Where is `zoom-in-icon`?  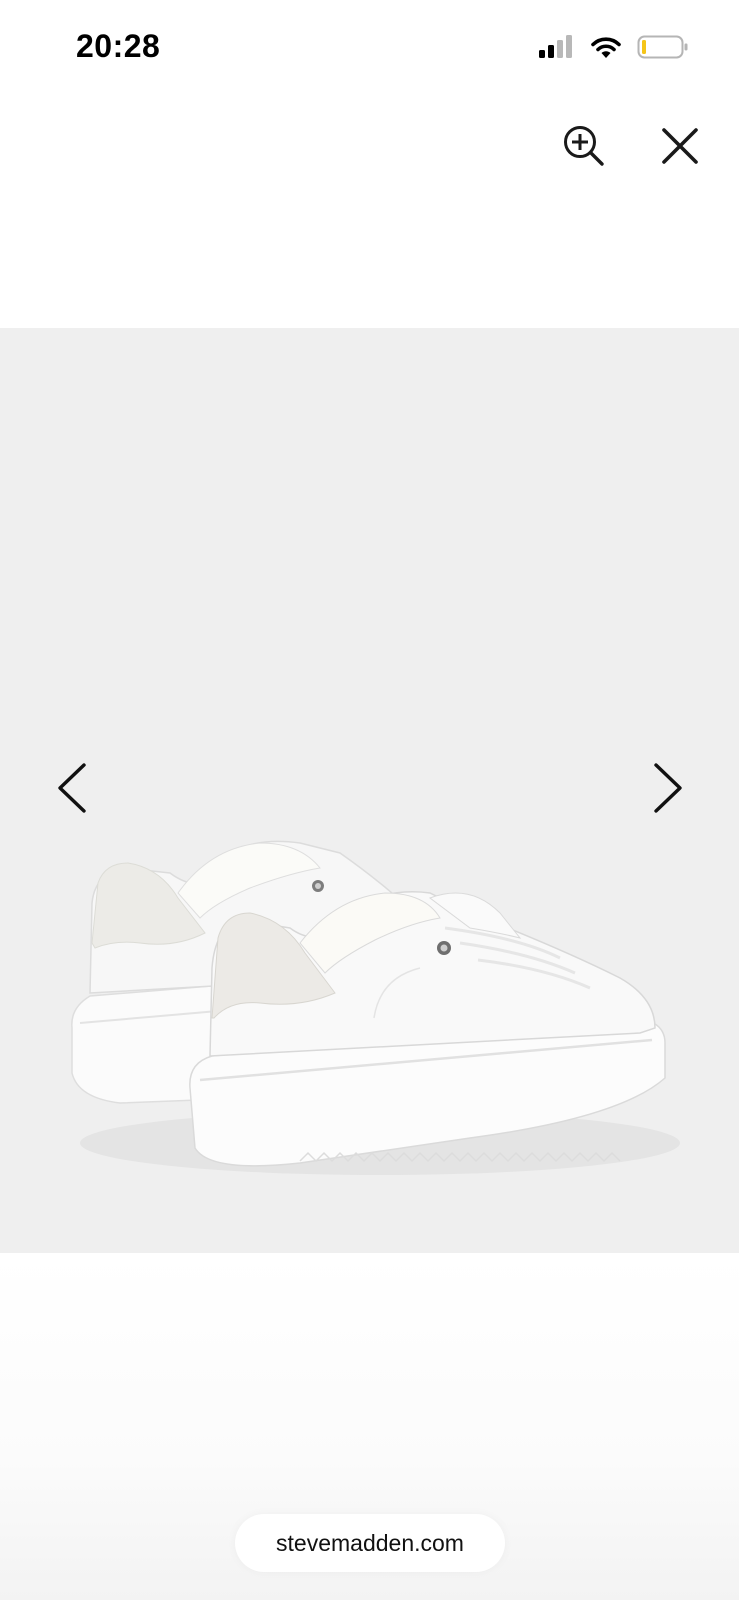 zoom-in-icon is located at coordinates (584, 146).